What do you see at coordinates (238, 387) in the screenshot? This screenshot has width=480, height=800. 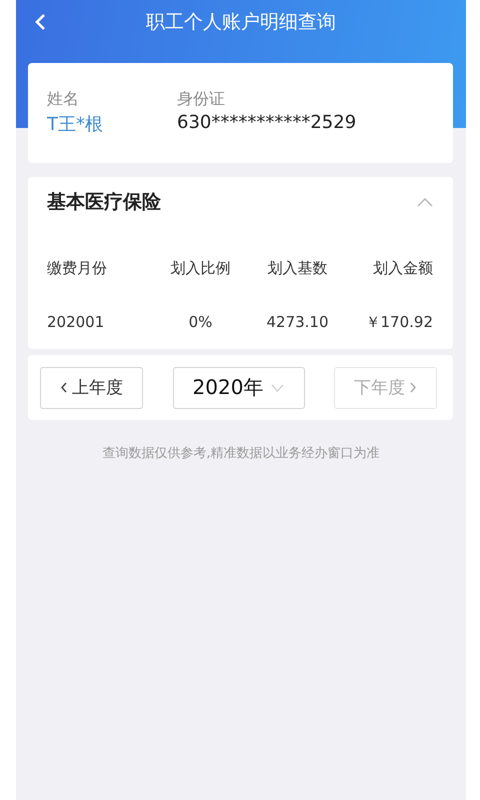 I see `year-dropdown: 2020年` at bounding box center [238, 387].